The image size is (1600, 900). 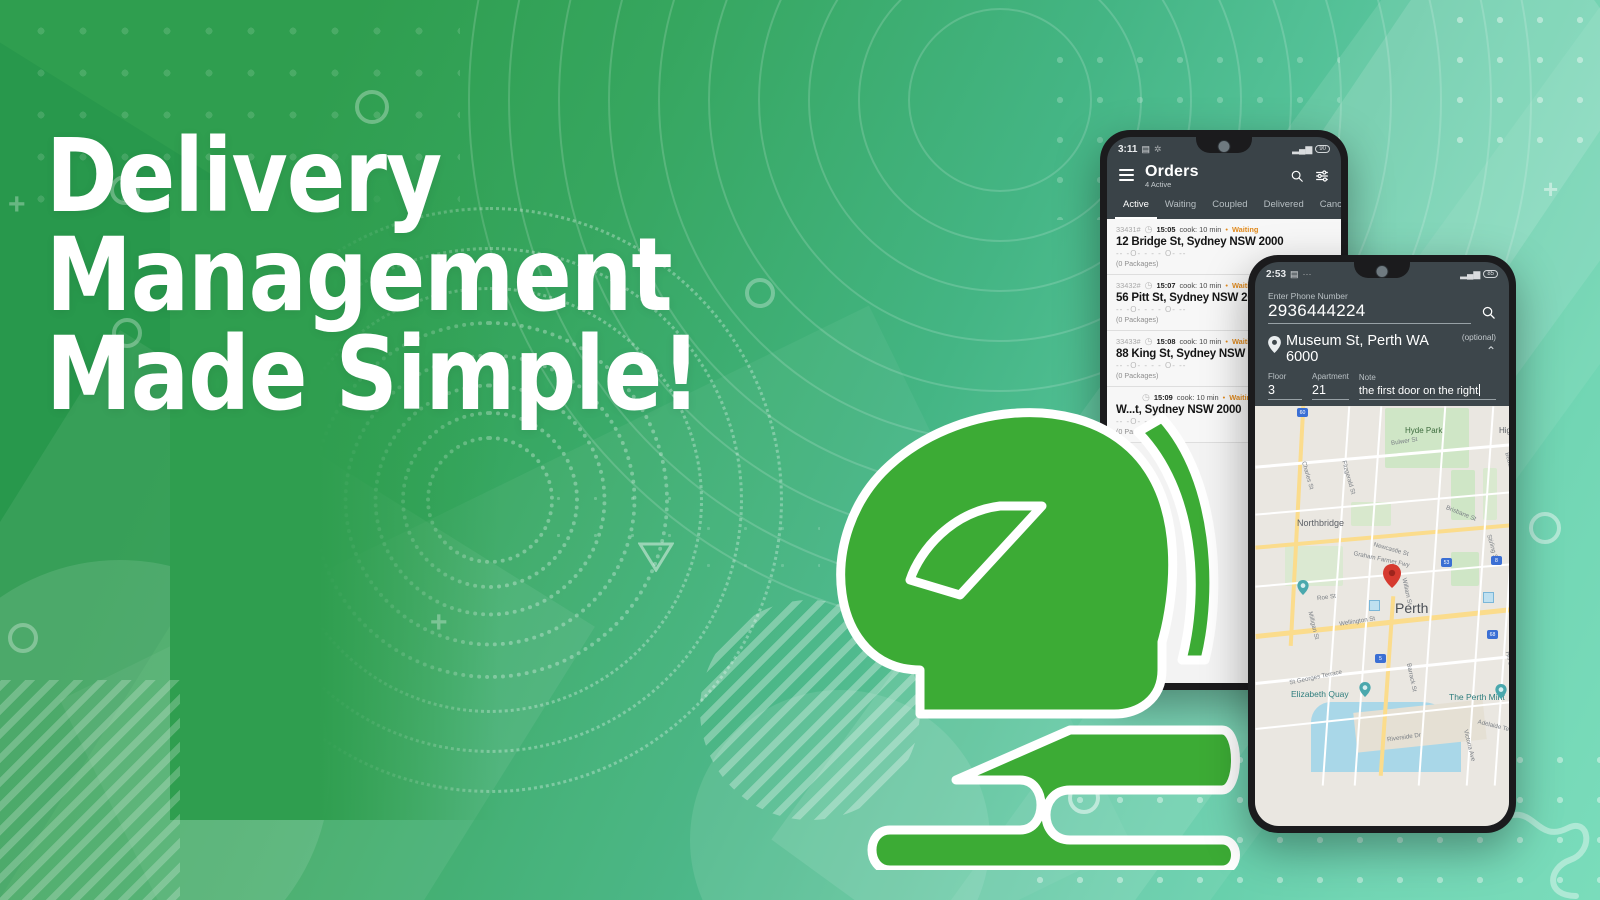 I want to click on floor-field: Floor 3, so click(x=1285, y=386).